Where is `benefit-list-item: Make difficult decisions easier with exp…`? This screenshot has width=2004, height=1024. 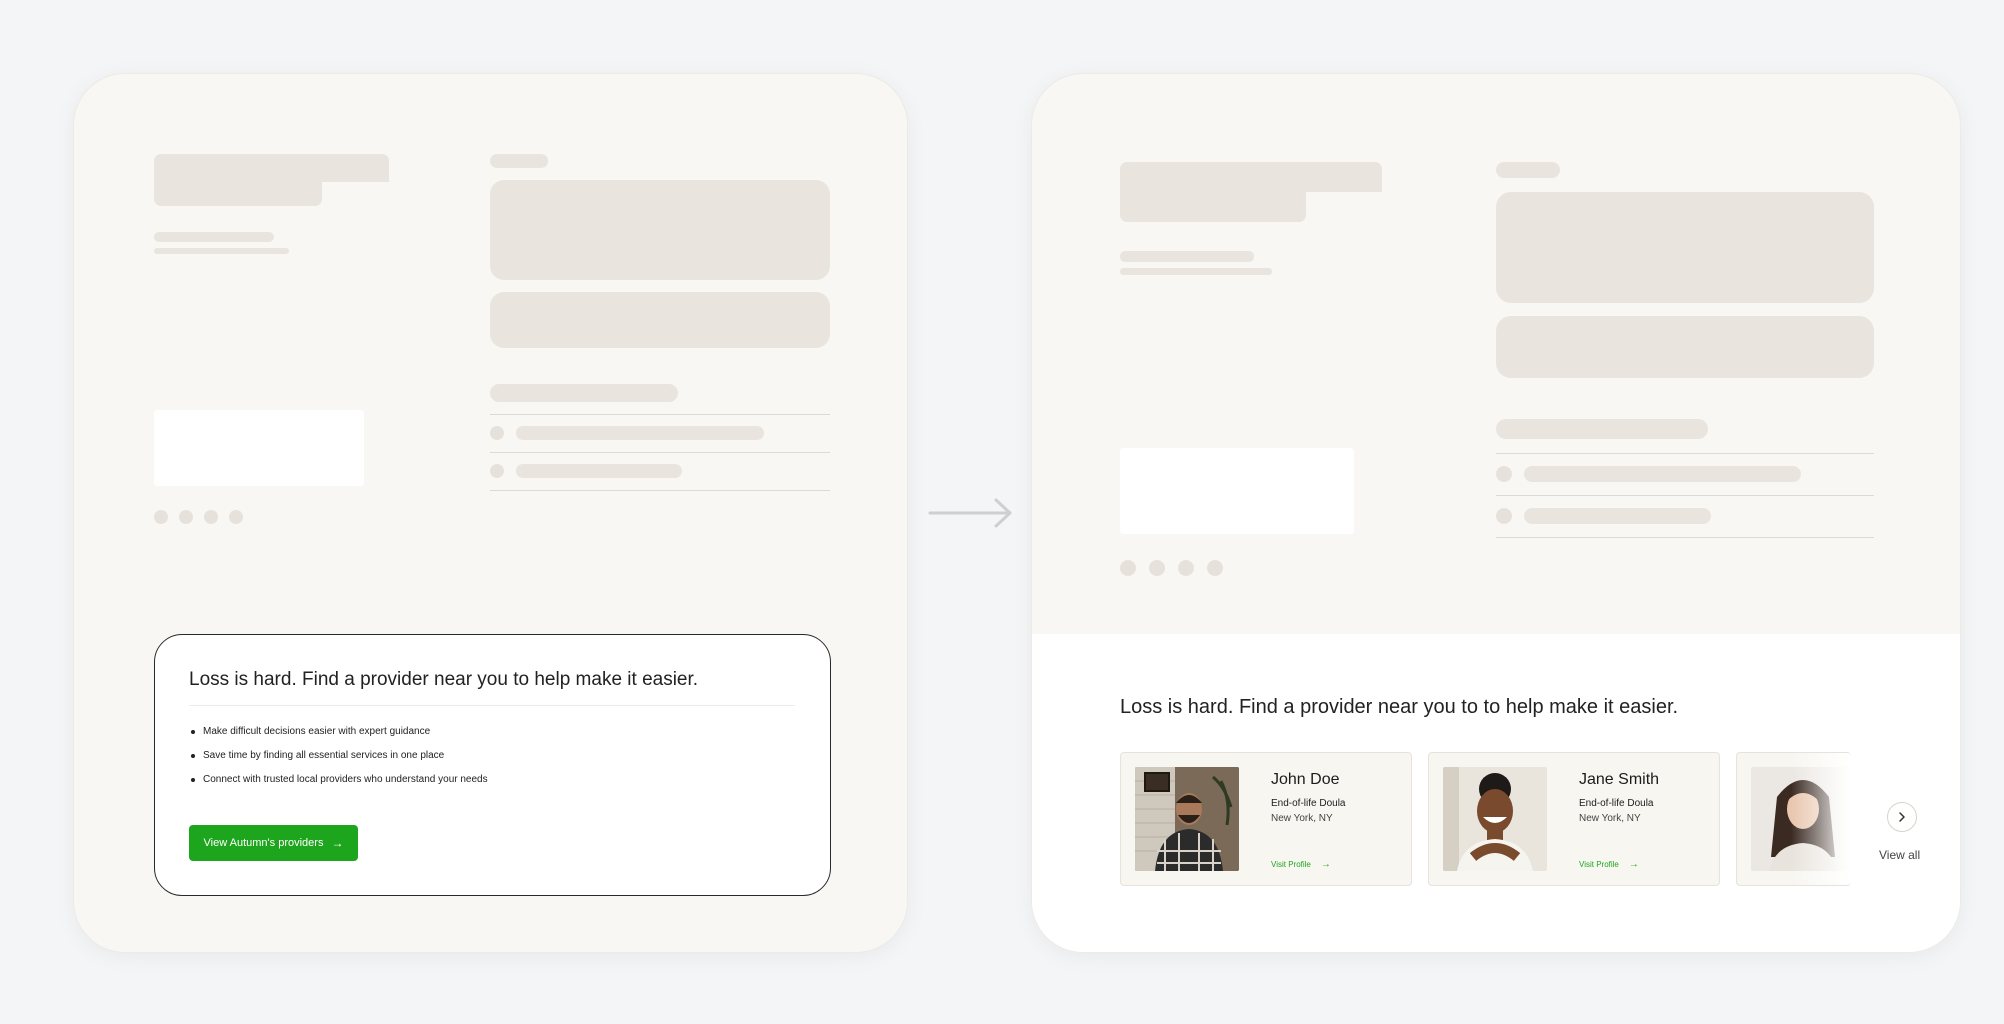
benefit-list-item: Make difficult decisions easier with exp… is located at coordinates (338, 732).